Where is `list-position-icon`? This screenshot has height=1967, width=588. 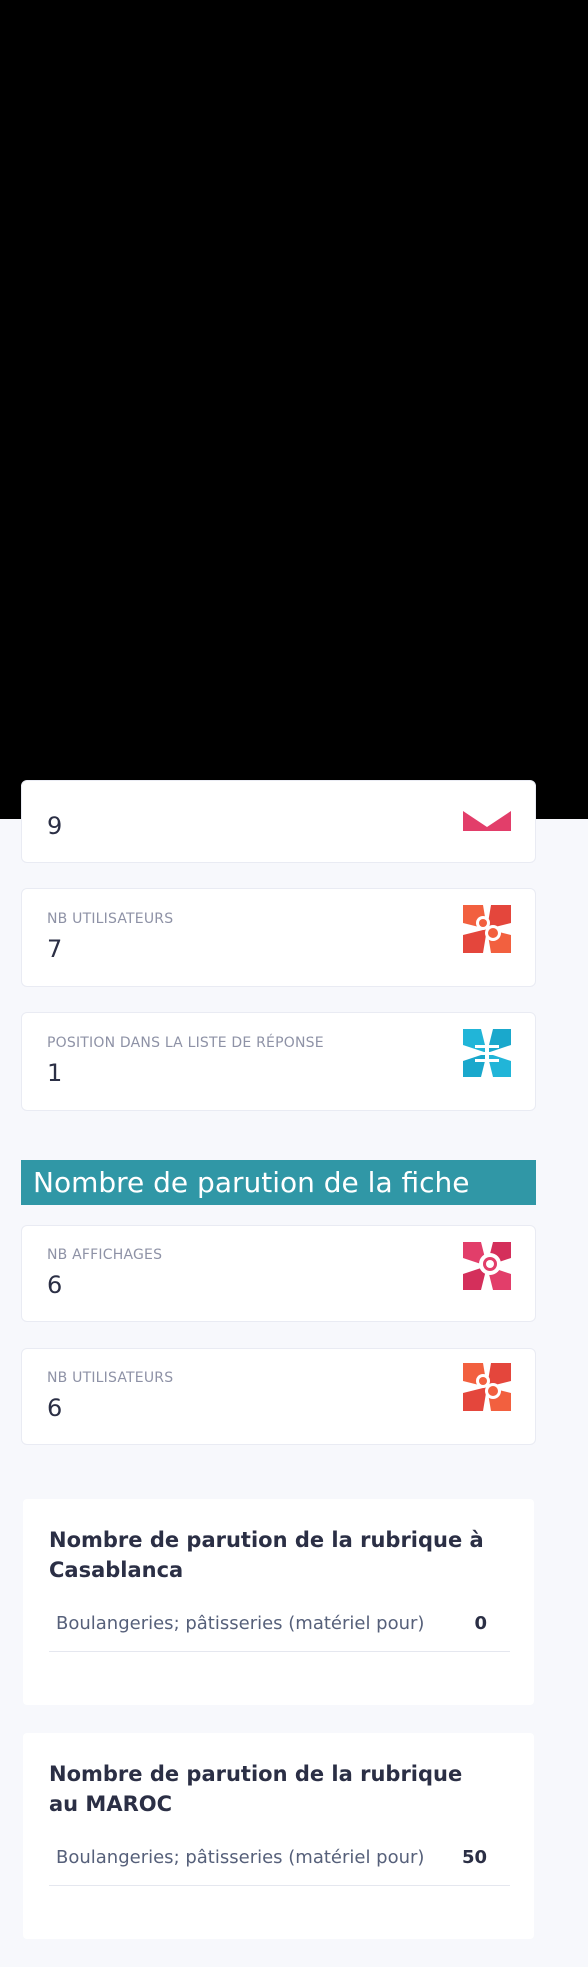 list-position-icon is located at coordinates (487, 1053).